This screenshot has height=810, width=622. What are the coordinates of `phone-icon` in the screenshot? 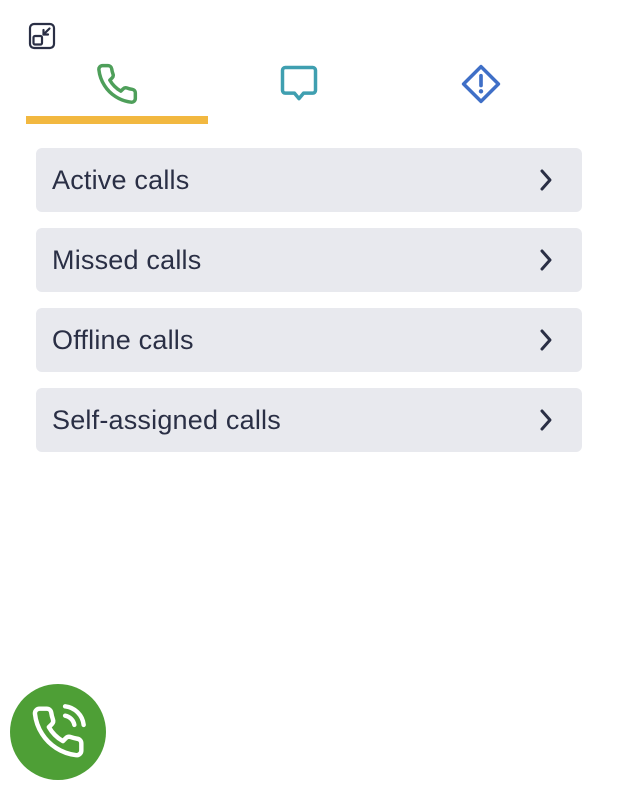 It's located at (117, 83).